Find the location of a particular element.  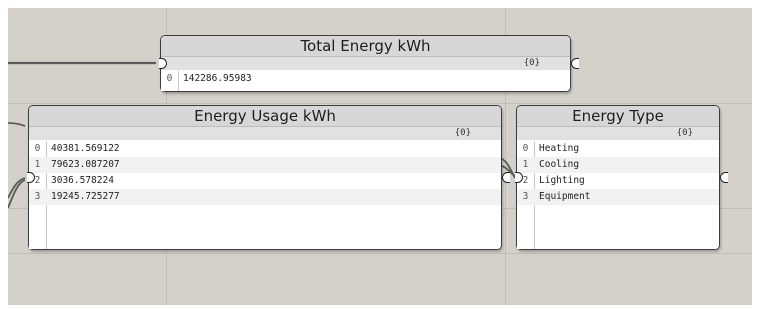

item-value: Heating is located at coordinates (559, 148).